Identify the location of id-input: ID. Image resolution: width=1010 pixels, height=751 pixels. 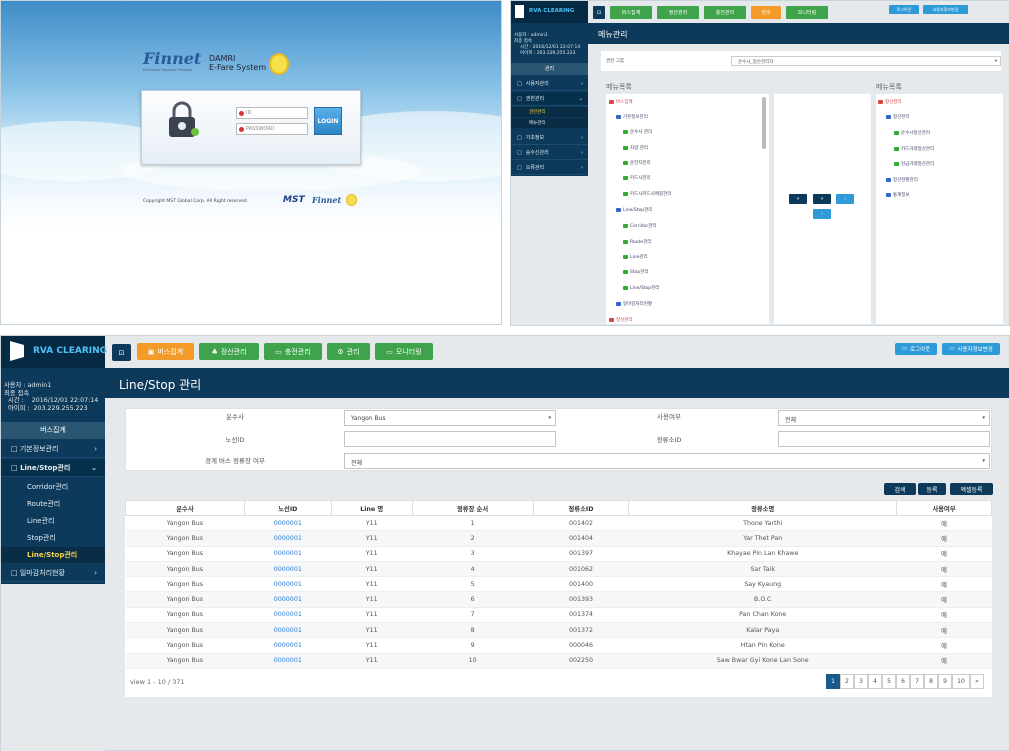
(272, 113).